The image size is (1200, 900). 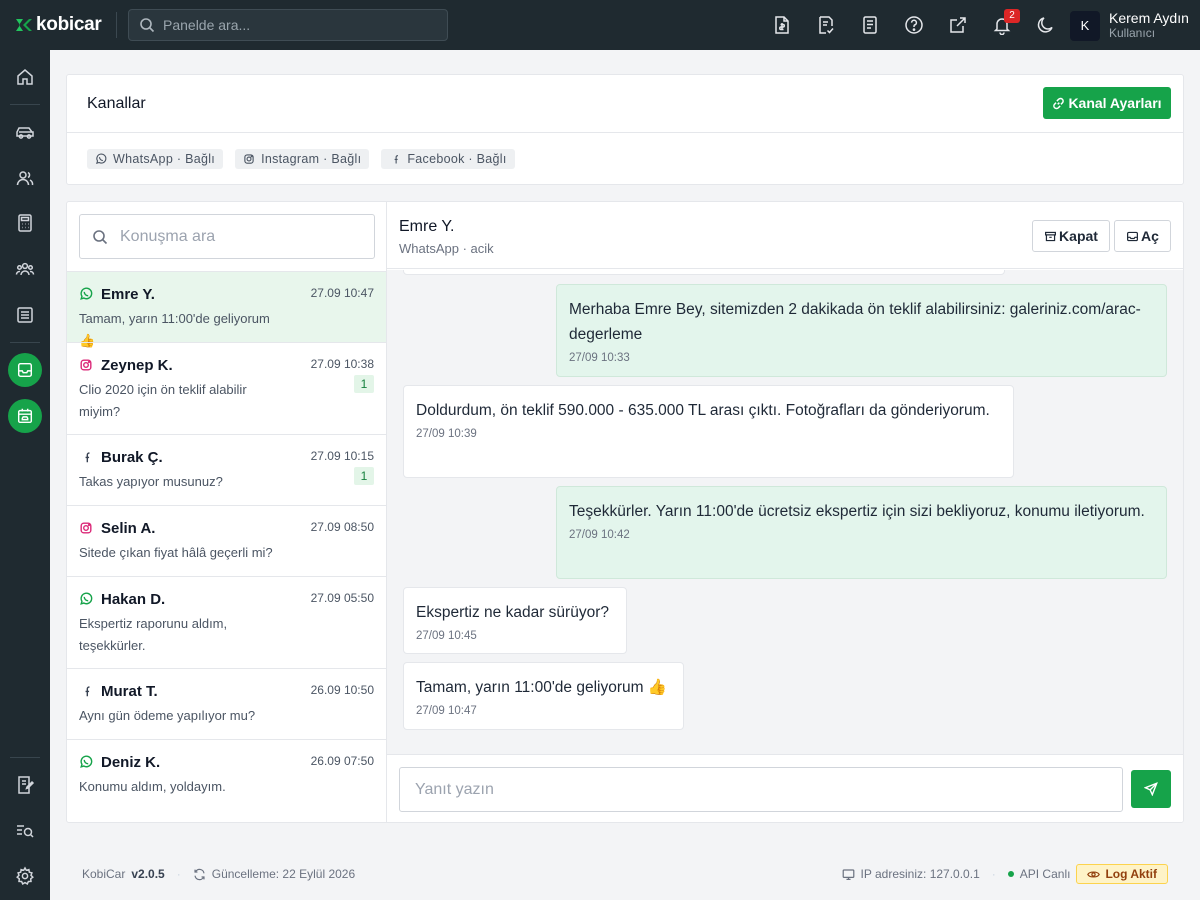 I want to click on sidebar-item-team, so click(x=25, y=269).